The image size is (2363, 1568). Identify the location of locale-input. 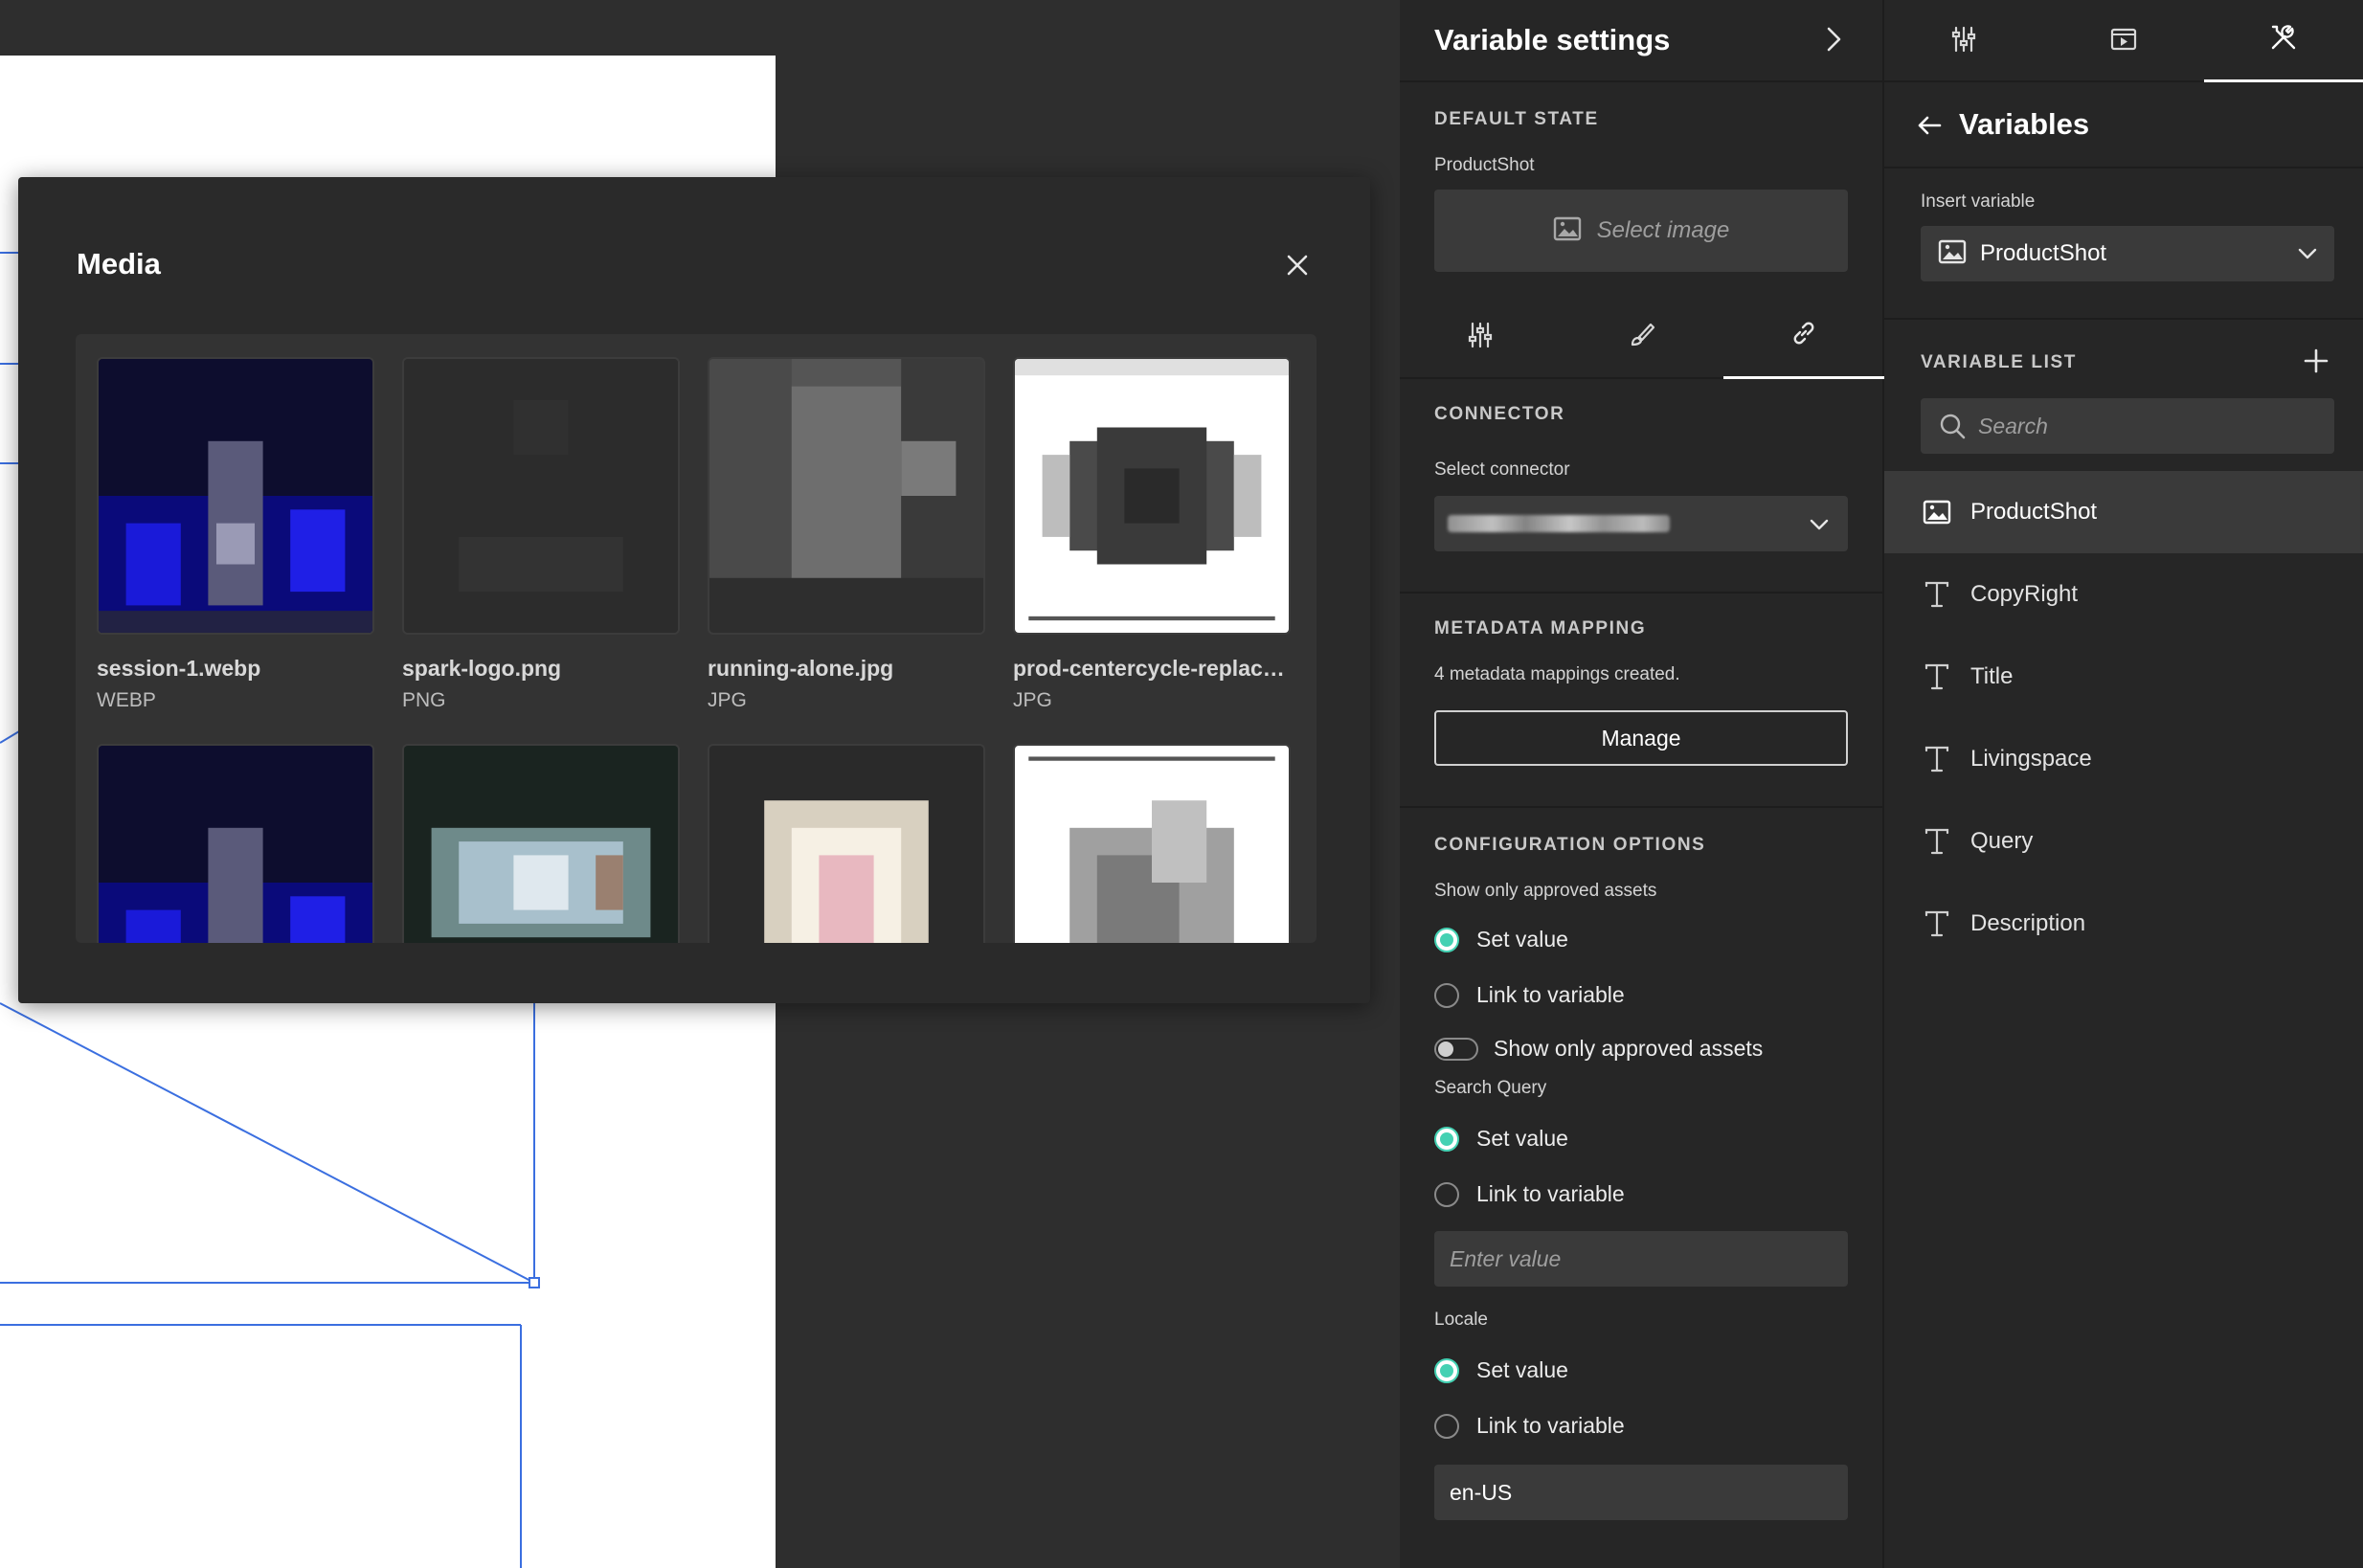
(1641, 1493).